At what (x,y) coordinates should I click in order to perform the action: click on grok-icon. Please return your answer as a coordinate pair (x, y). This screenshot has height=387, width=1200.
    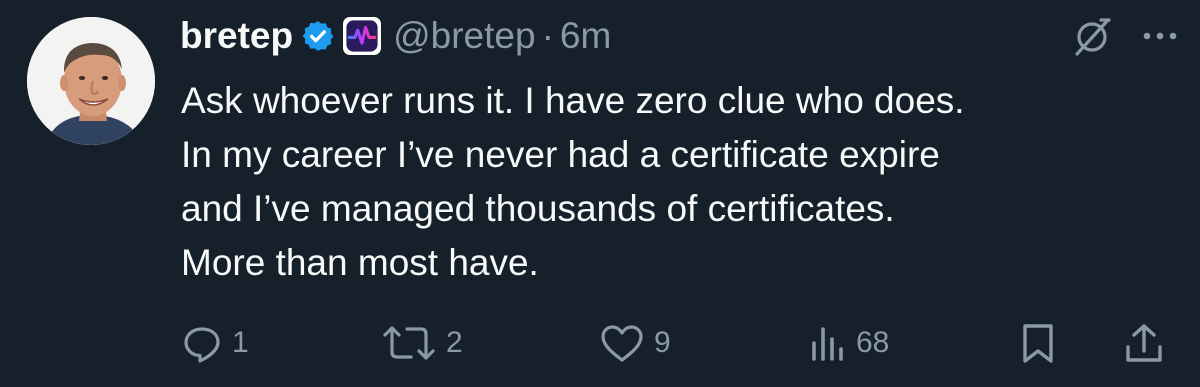
    Looking at the image, I should click on (1092, 36).